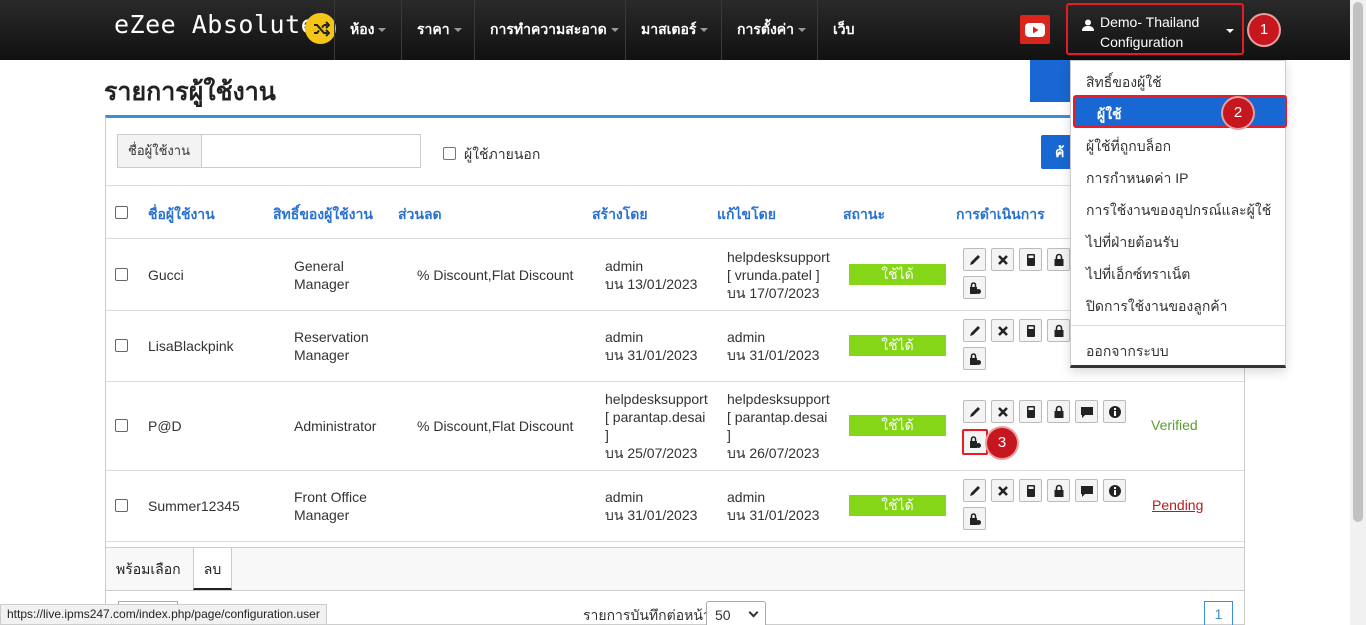 This screenshot has width=1366, height=625. Describe the element at coordinates (420, 215) in the screenshot. I see `col-discount: ส่วนลด` at that location.